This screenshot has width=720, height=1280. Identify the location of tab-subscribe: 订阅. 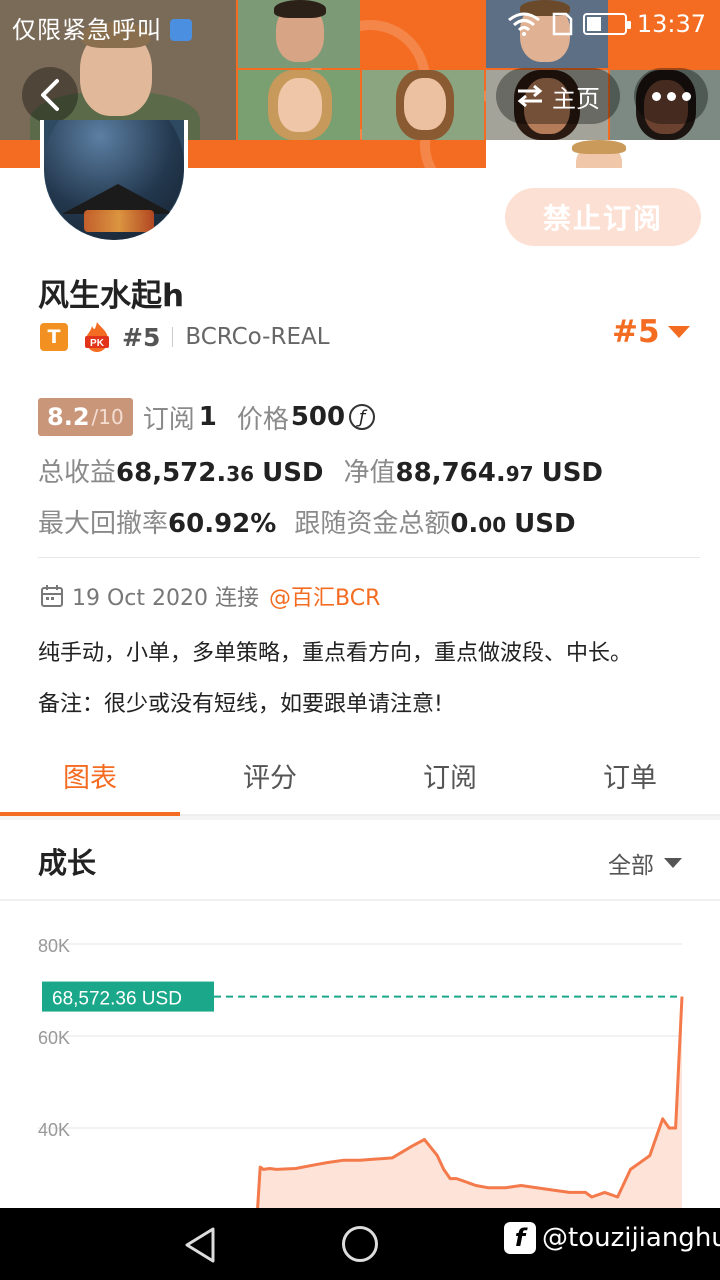
(450, 775).